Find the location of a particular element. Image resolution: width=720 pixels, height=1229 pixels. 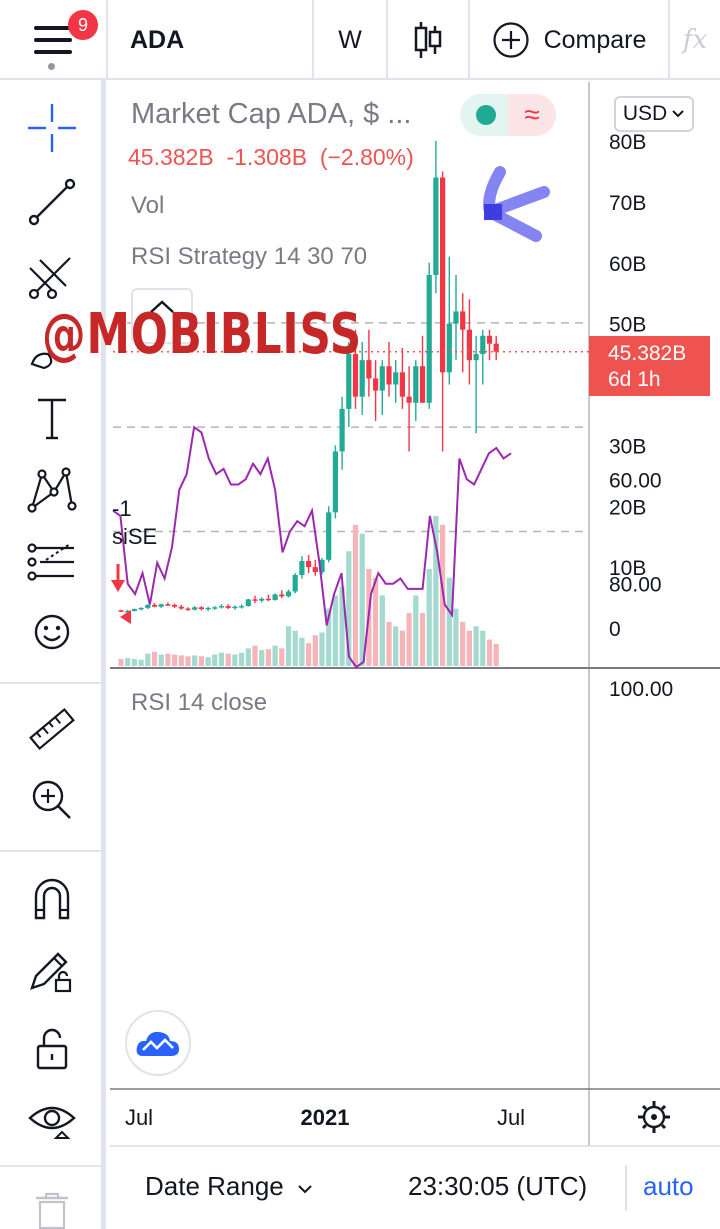

legend-price: 45.382B is located at coordinates (171, 157).